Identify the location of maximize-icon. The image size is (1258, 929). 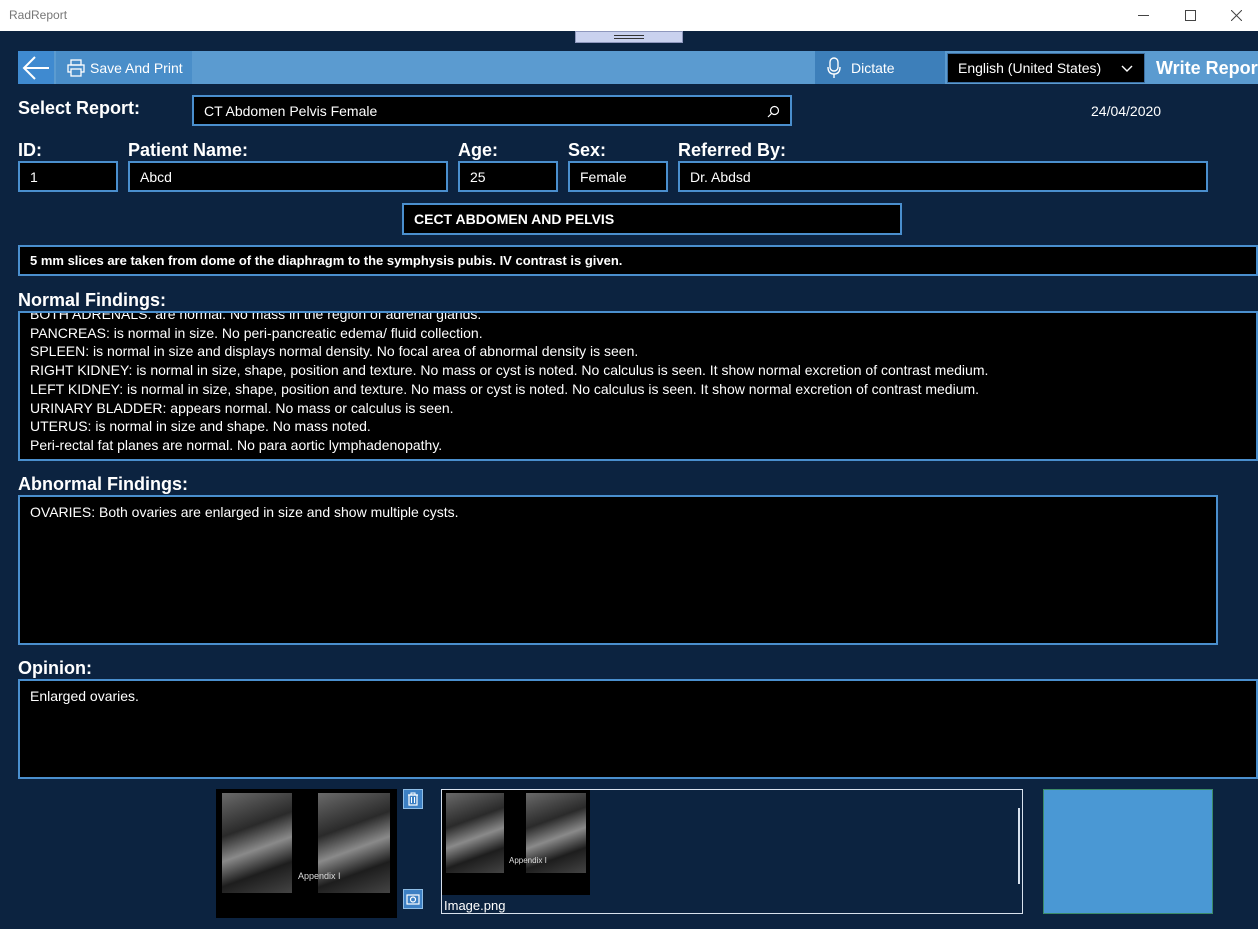
(1190, 15).